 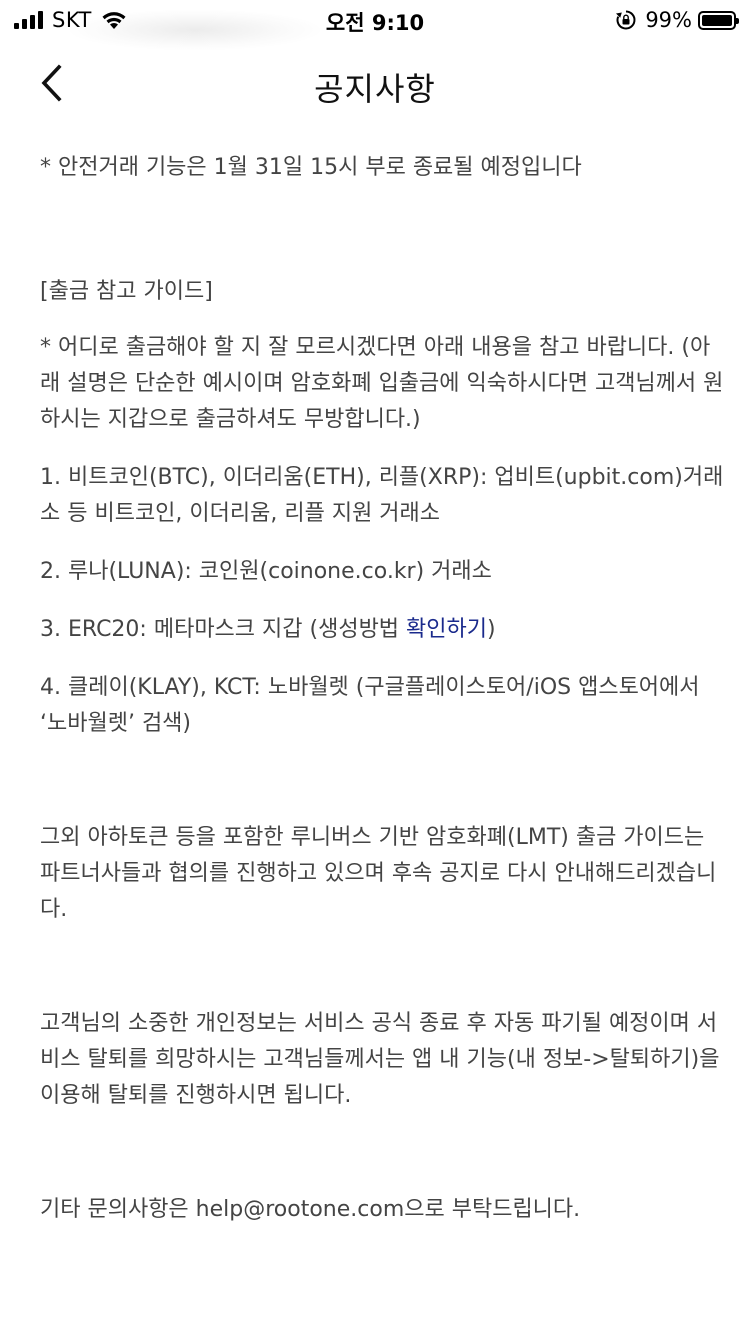 I want to click on guide-item-erc20-close: ), so click(x=491, y=629).